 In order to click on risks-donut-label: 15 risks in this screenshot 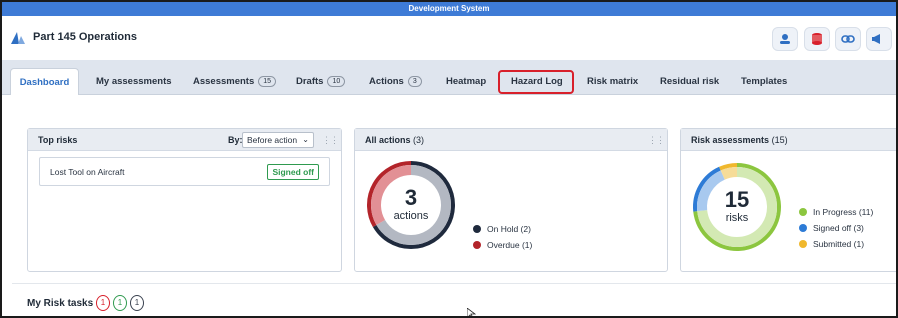, I will do `click(737, 206)`.